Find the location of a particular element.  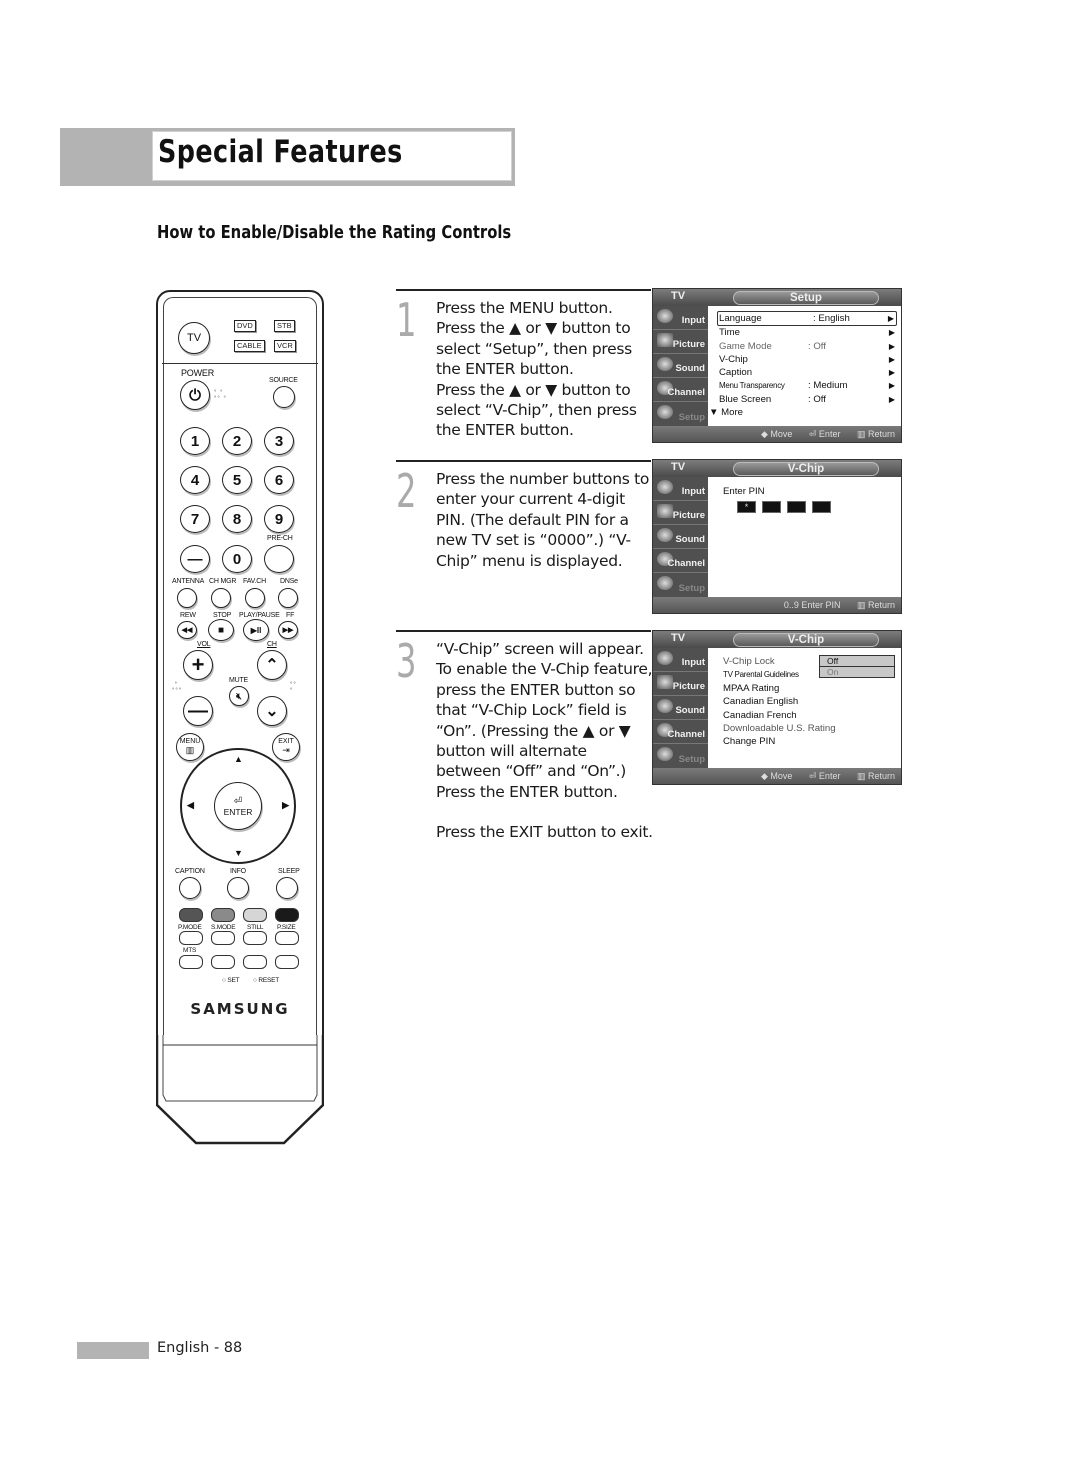

up-arrow-icon: ▲ is located at coordinates (238, 759).